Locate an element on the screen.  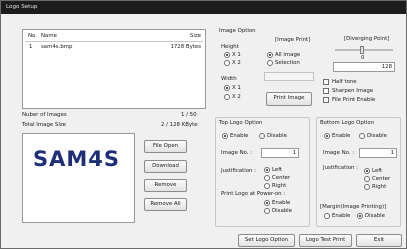
bottom-image-no-label: Image No. : is located at coordinates (339, 153).